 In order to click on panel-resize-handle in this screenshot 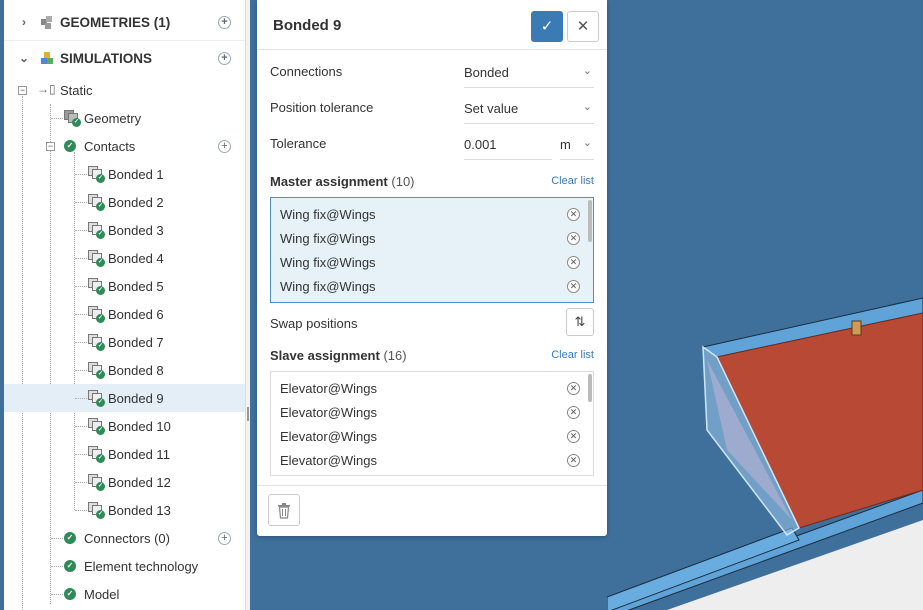, I will do `click(247, 305)`.